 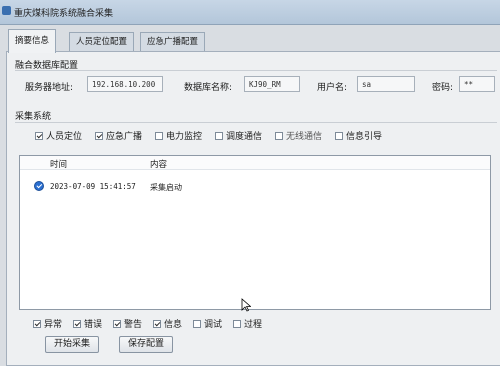 I want to click on log-row-content: 采集启动, so click(x=166, y=187).